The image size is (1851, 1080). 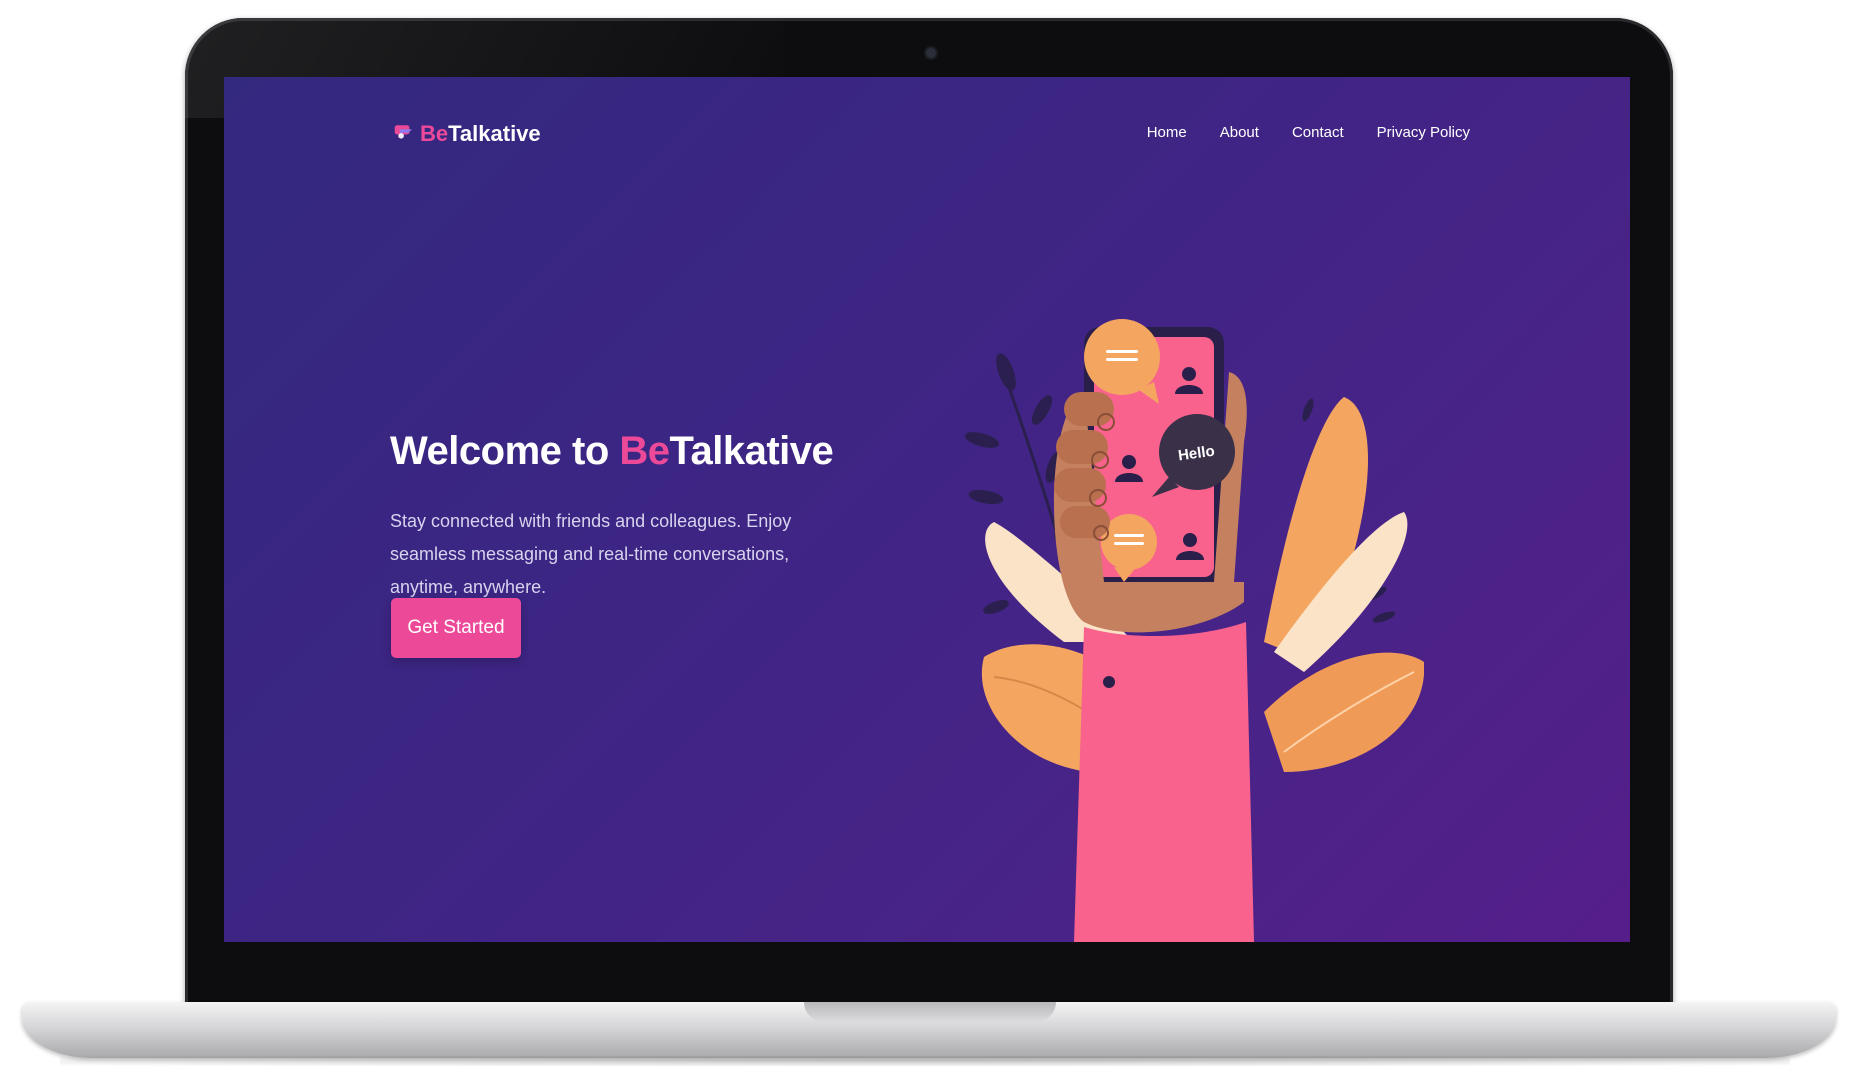 What do you see at coordinates (1423, 132) in the screenshot?
I see `nav-link-privacy-policy: Privacy Policy` at bounding box center [1423, 132].